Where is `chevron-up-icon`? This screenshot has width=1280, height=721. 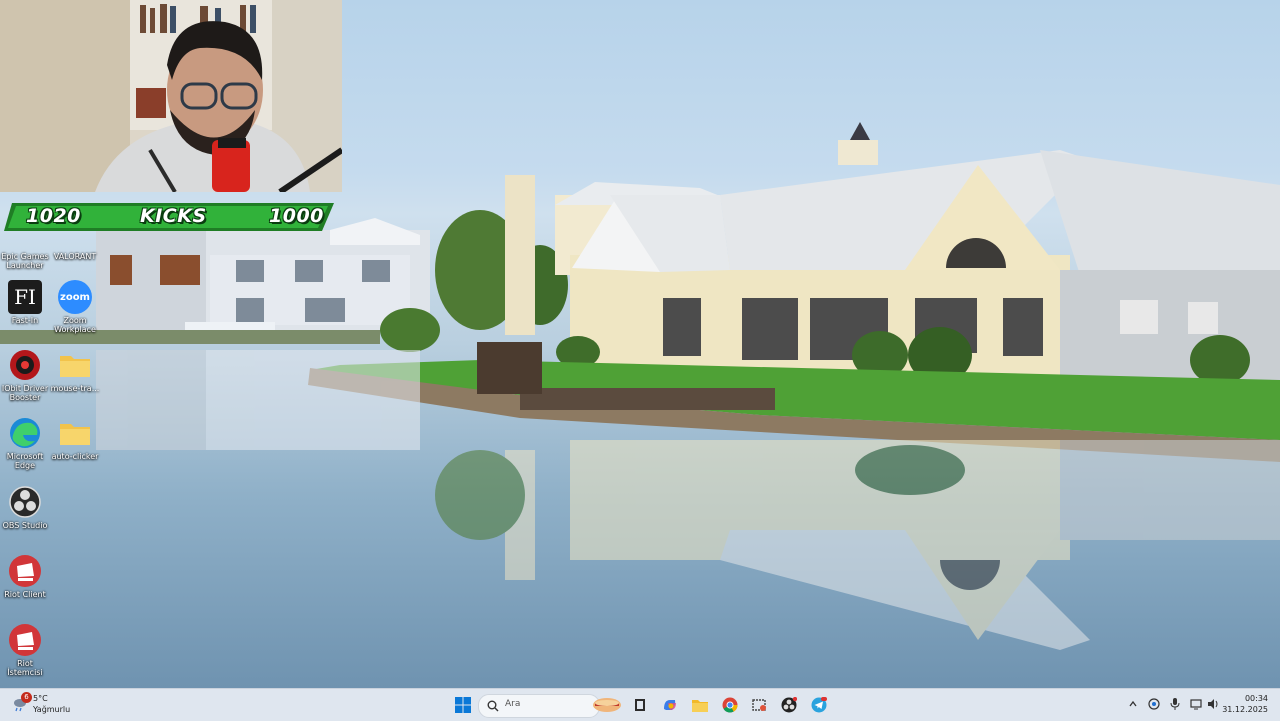
chevron-up-icon is located at coordinates (1133, 703).